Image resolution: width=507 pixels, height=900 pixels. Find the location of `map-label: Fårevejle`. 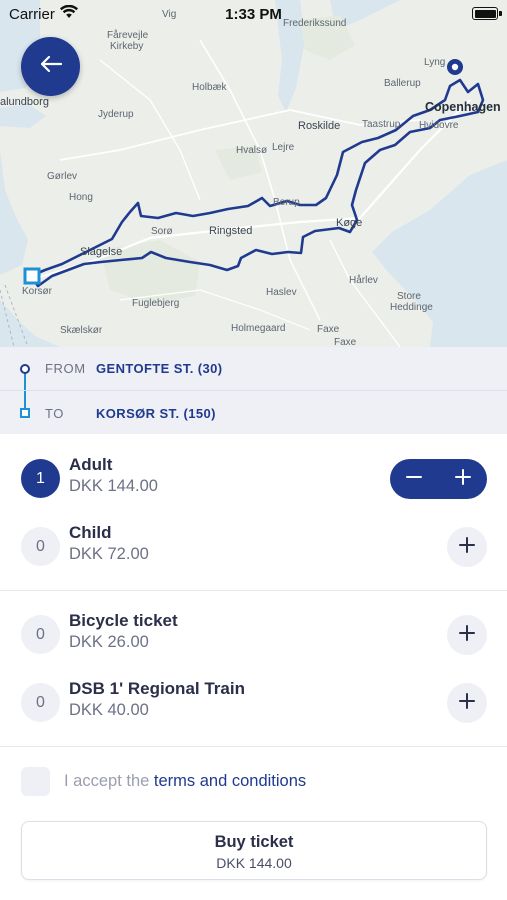

map-label: Fårevejle is located at coordinates (128, 35).